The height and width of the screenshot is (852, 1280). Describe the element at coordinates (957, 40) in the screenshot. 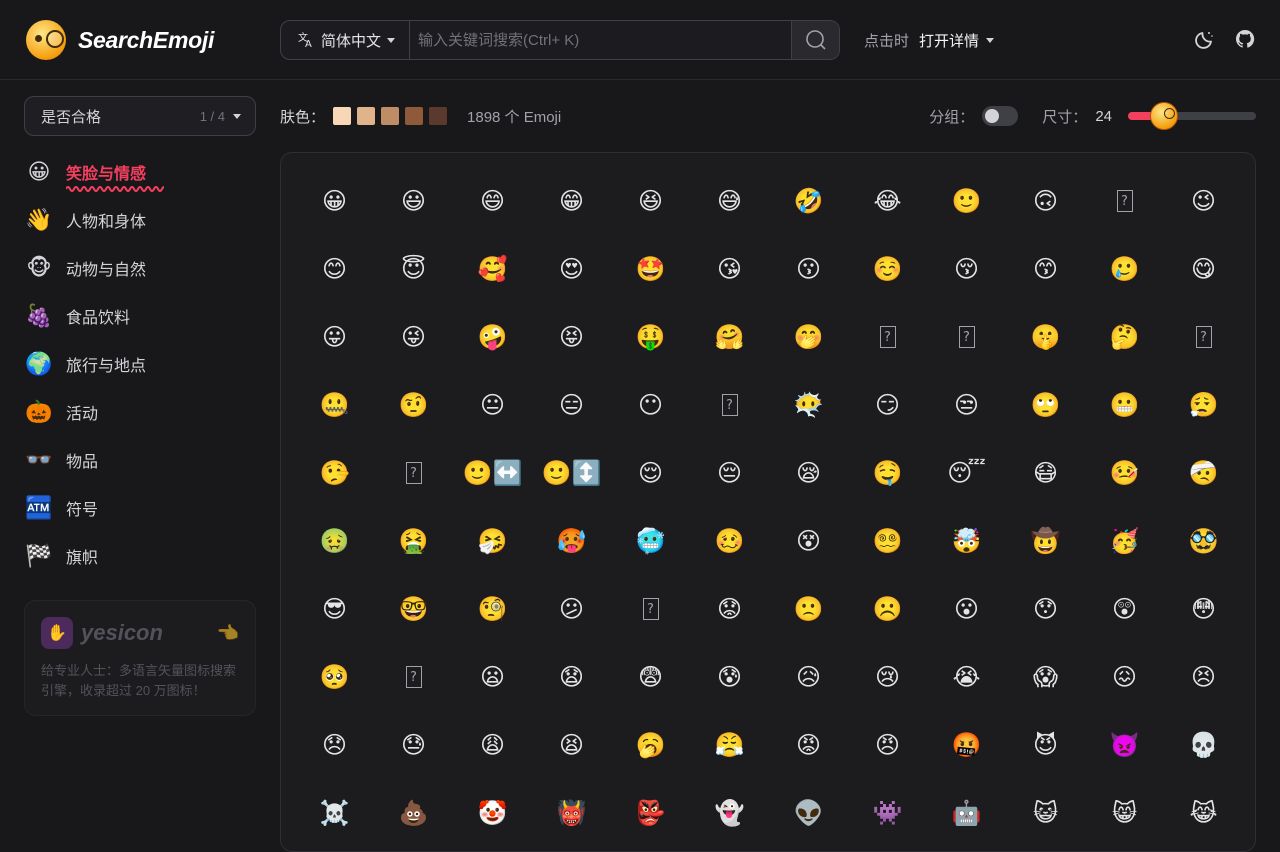

I see `click-action-select: 打开详情` at that location.